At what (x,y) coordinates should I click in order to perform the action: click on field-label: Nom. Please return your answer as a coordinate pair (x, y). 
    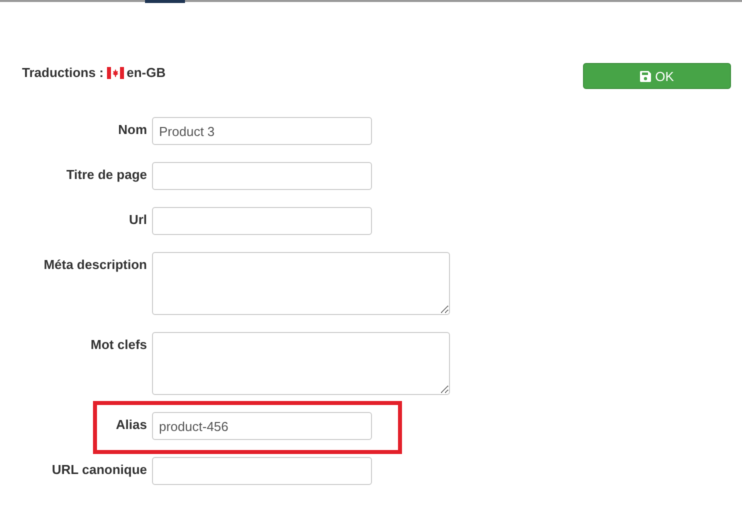
    Looking at the image, I should click on (132, 129).